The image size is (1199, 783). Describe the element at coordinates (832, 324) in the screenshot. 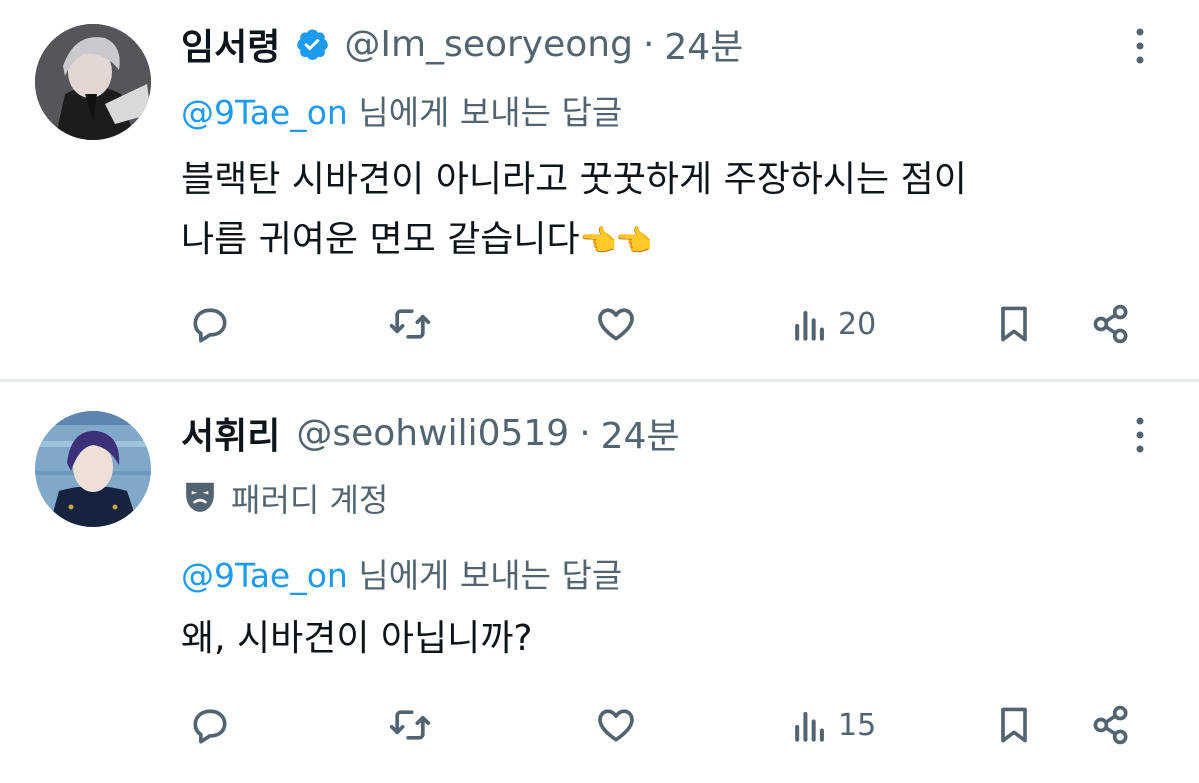

I see `views-button: 20` at that location.